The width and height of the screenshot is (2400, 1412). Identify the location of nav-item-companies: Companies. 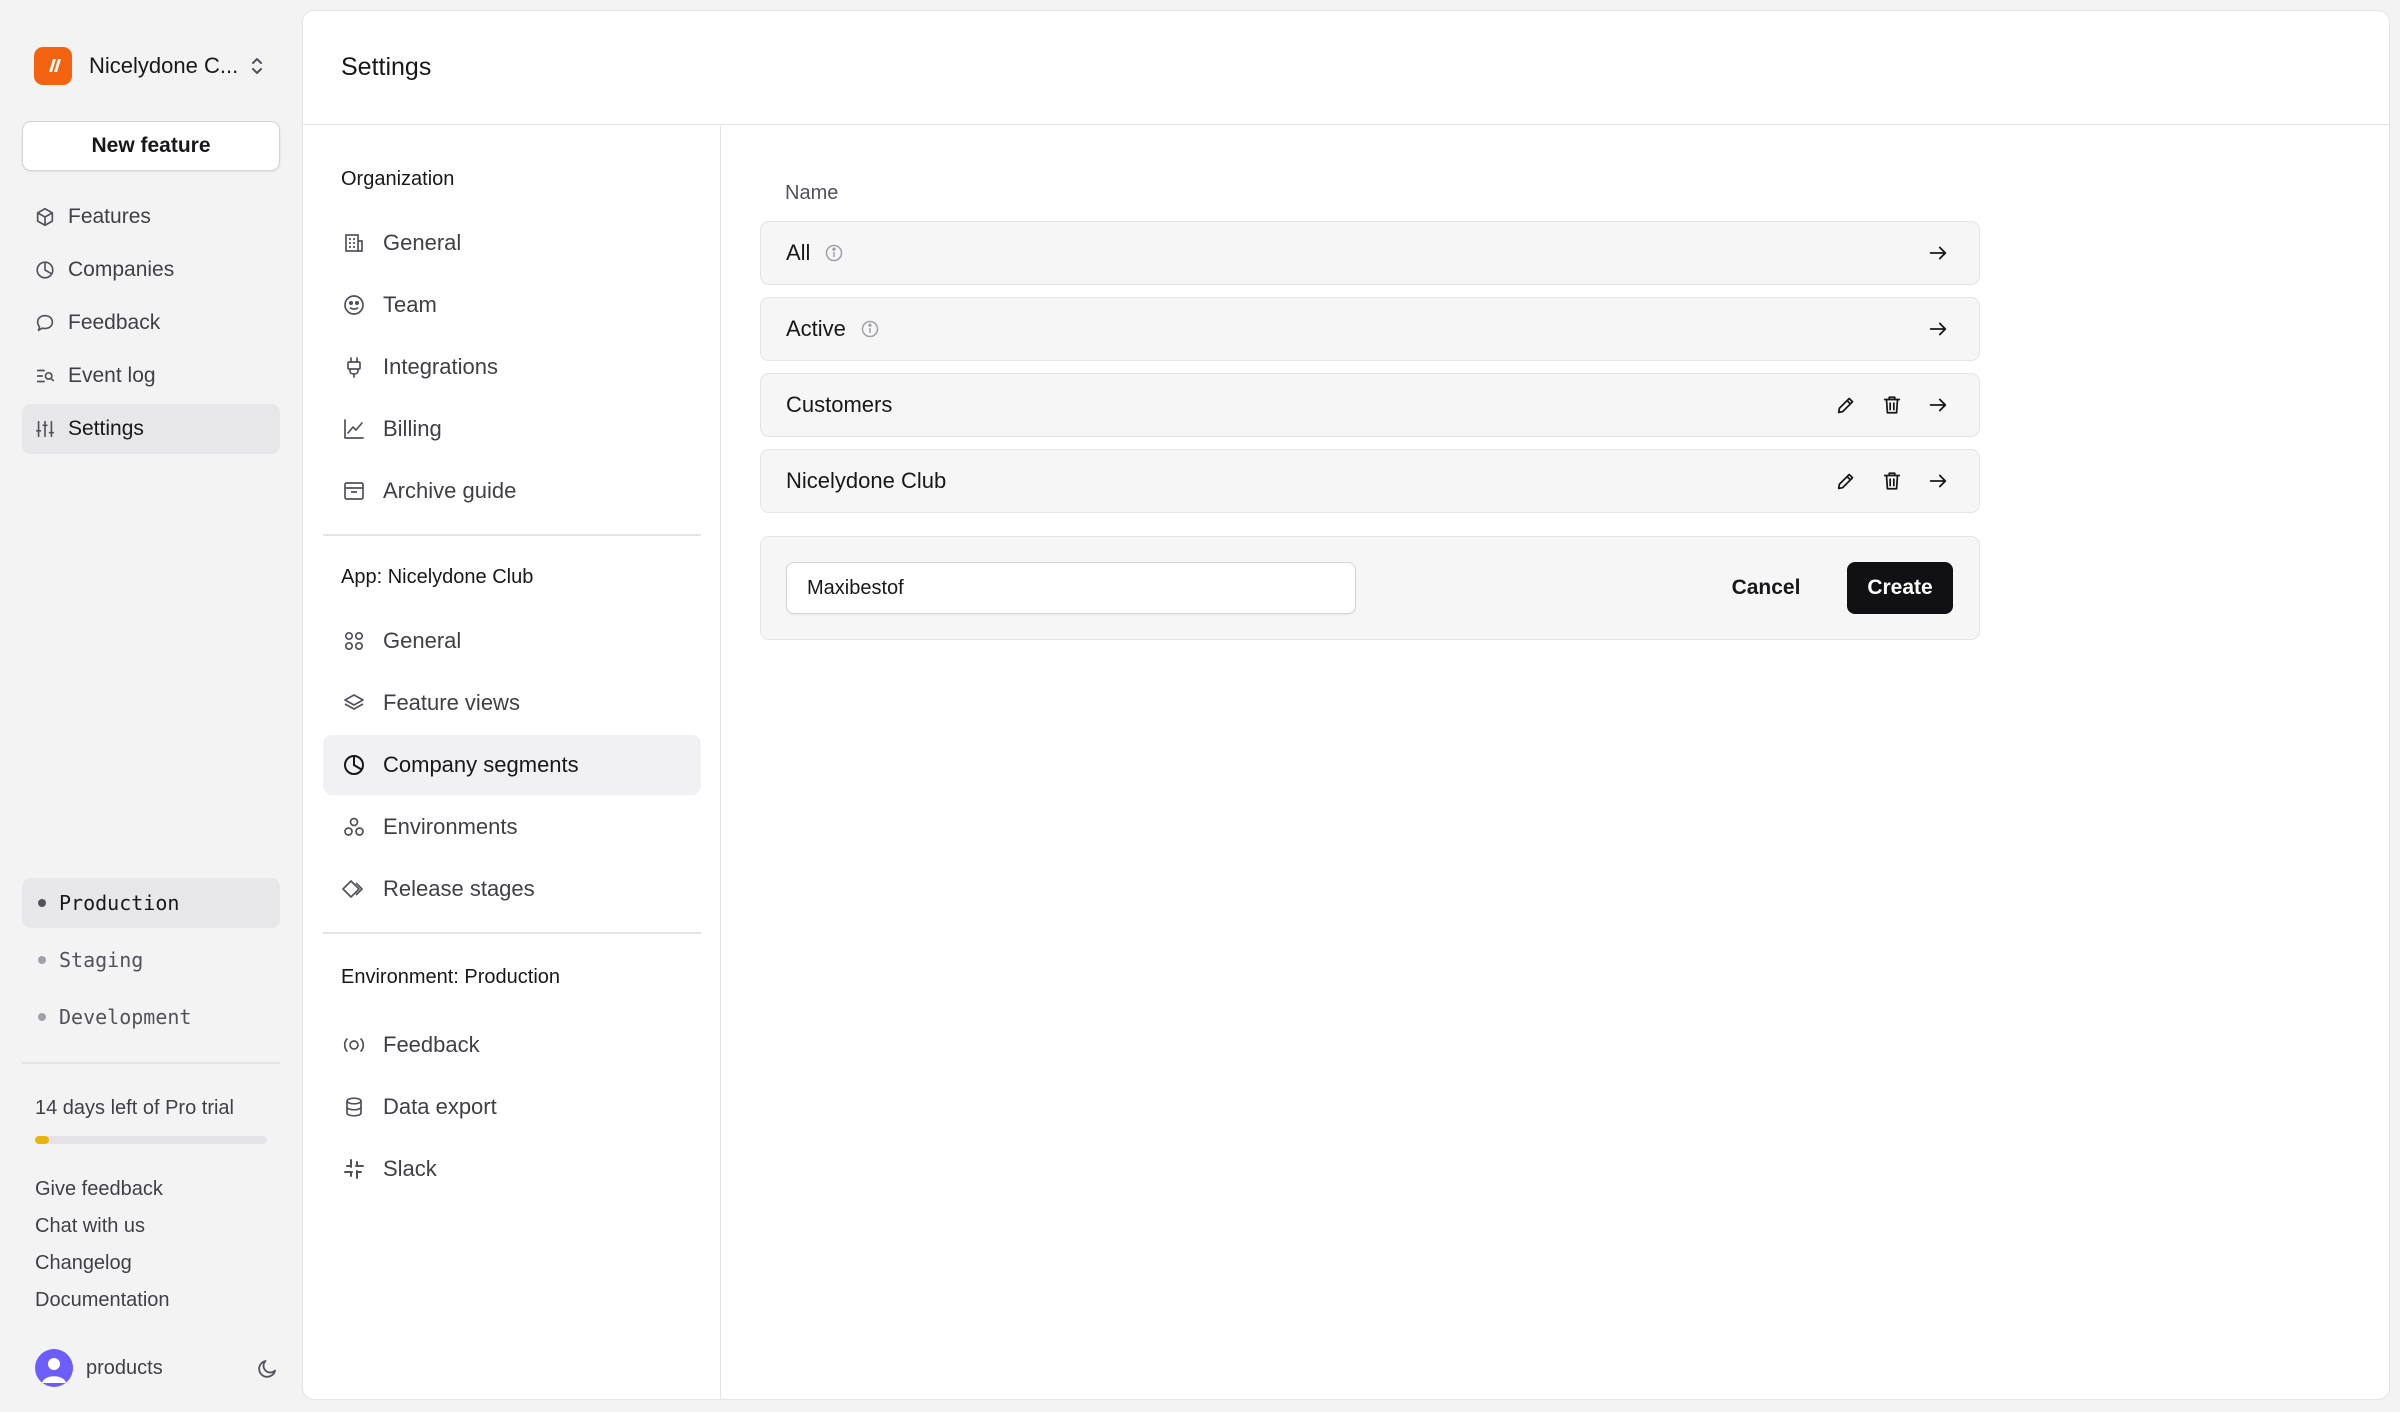
(151, 270).